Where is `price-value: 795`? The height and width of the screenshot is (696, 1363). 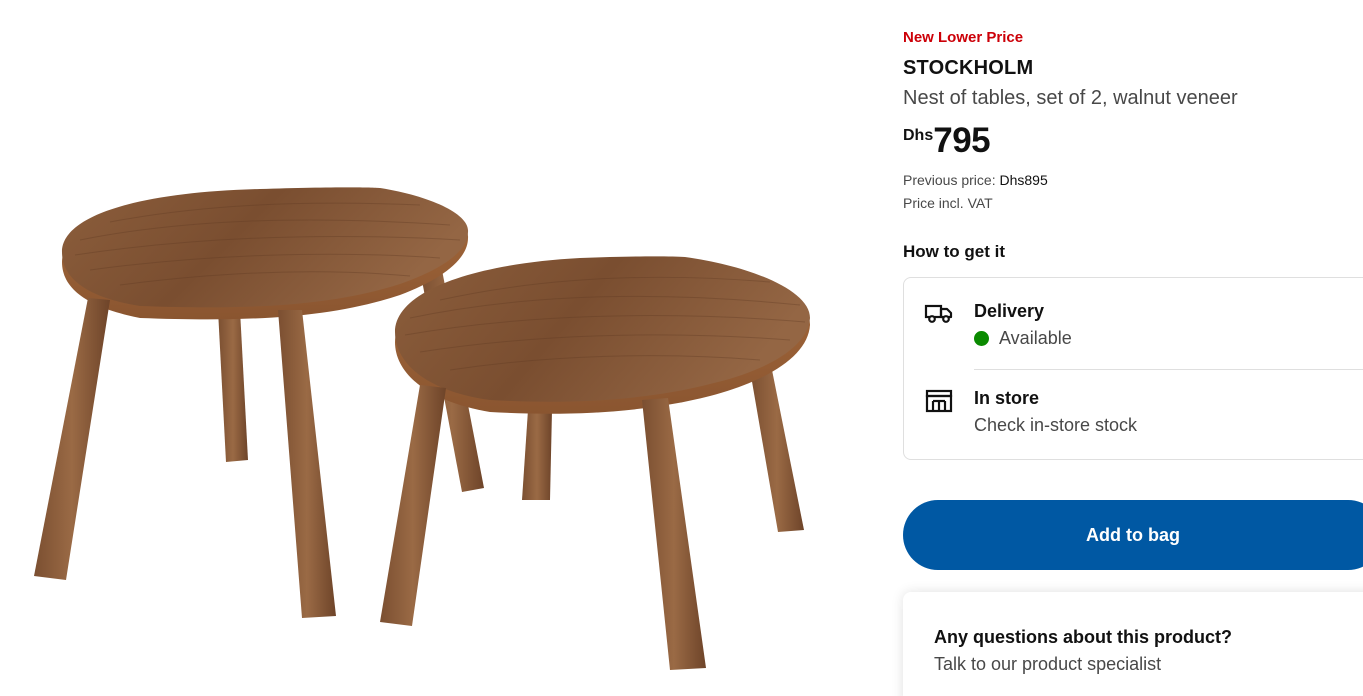
price-value: 795 is located at coordinates (962, 140).